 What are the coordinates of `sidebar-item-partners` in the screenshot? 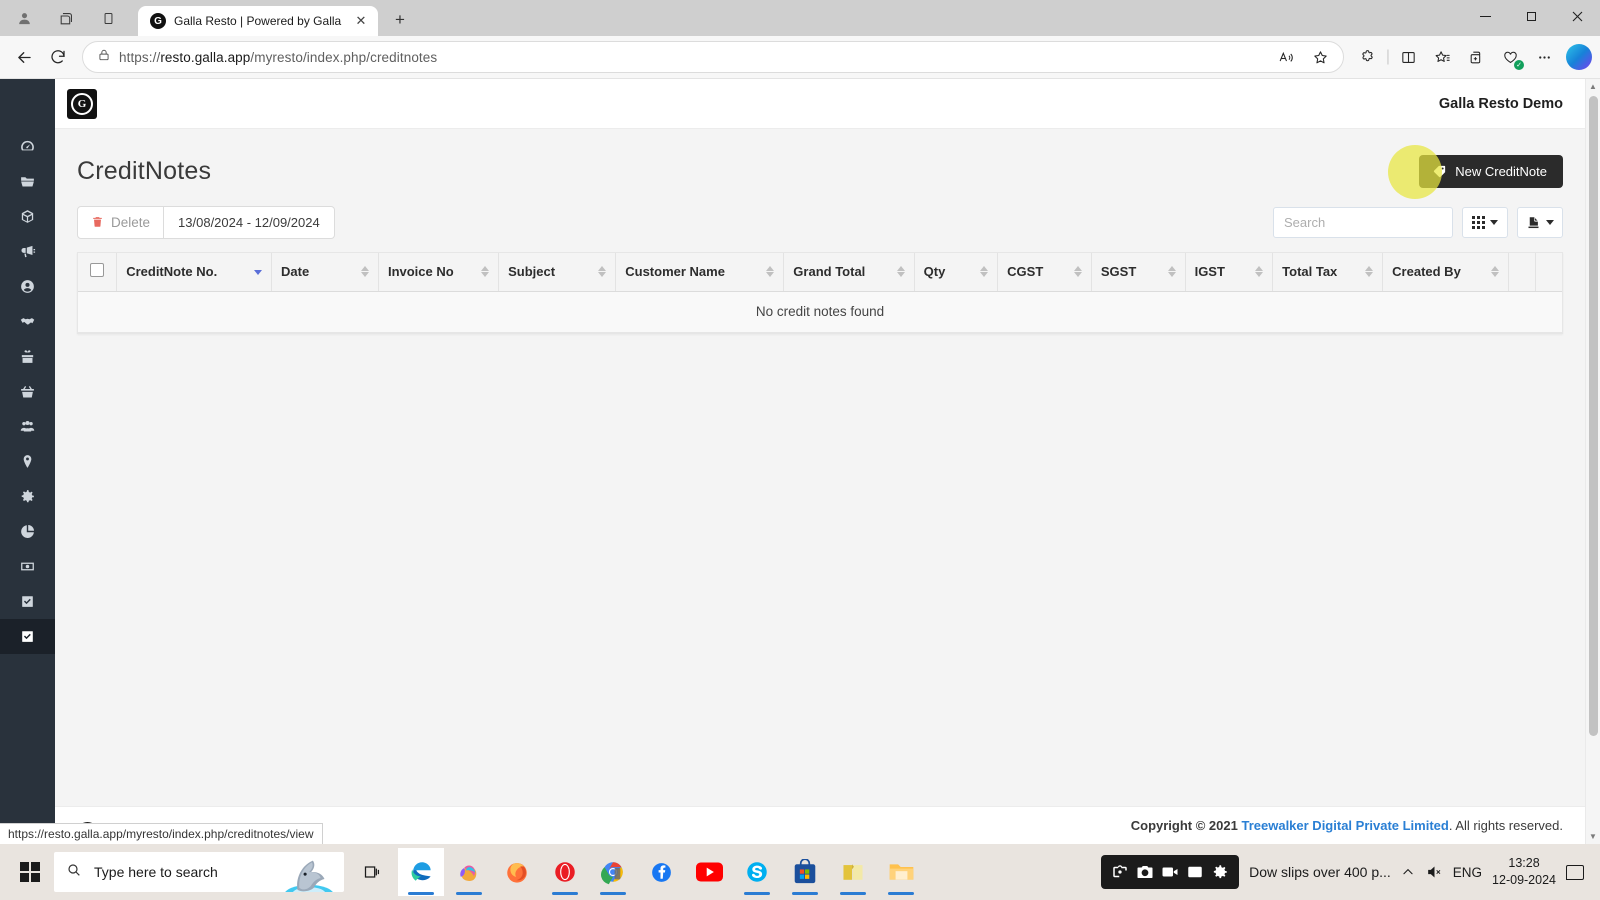 It's located at (27, 321).